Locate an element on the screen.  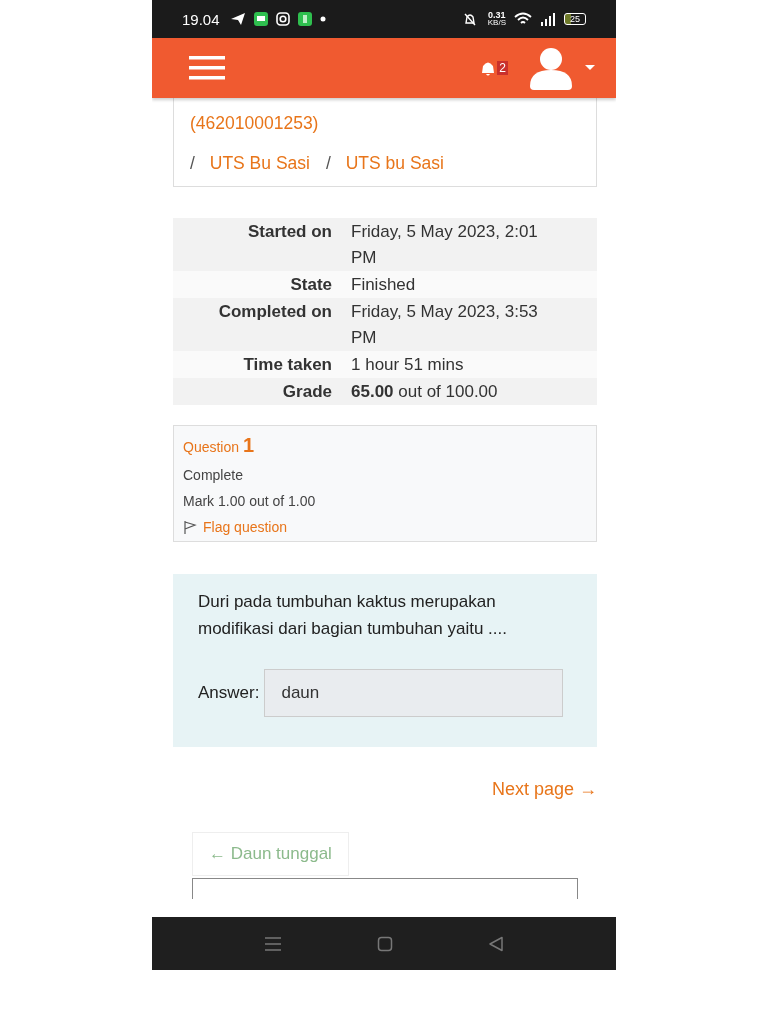
notification-badge: 2 is located at coordinates (502, 68).